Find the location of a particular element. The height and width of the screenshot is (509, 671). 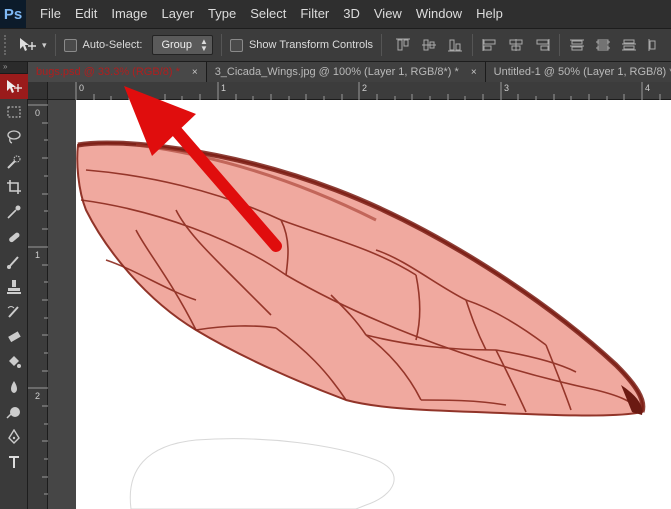

tool-dodge is located at coordinates (14, 411).